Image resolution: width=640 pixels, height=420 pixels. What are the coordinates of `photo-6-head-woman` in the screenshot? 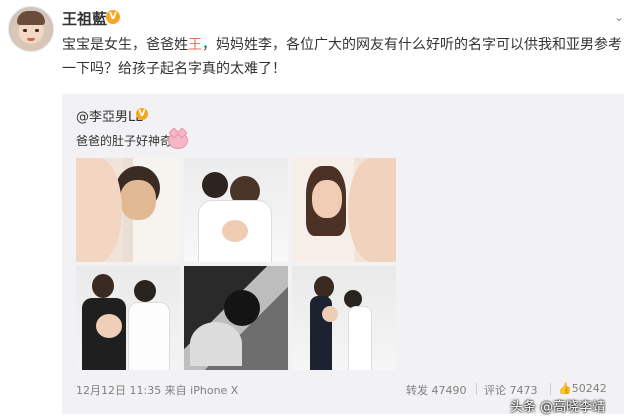 It's located at (324, 287).